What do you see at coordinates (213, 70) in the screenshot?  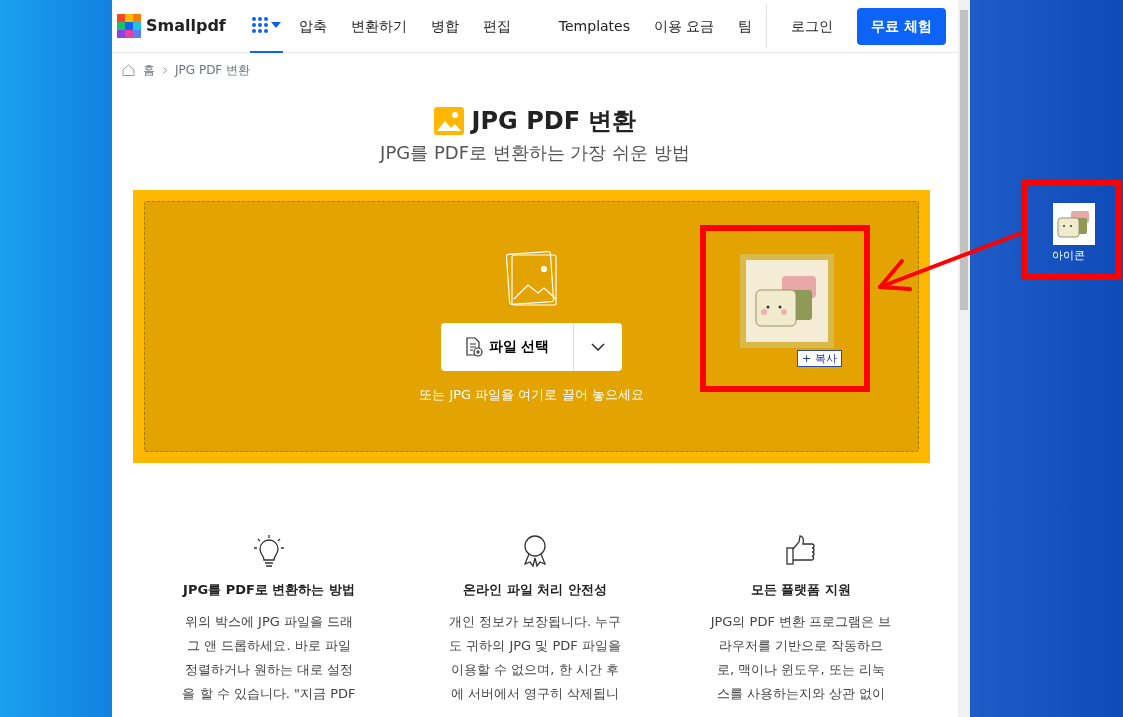 I see `breadcrumb-link: JPG PDF 변환` at bounding box center [213, 70].